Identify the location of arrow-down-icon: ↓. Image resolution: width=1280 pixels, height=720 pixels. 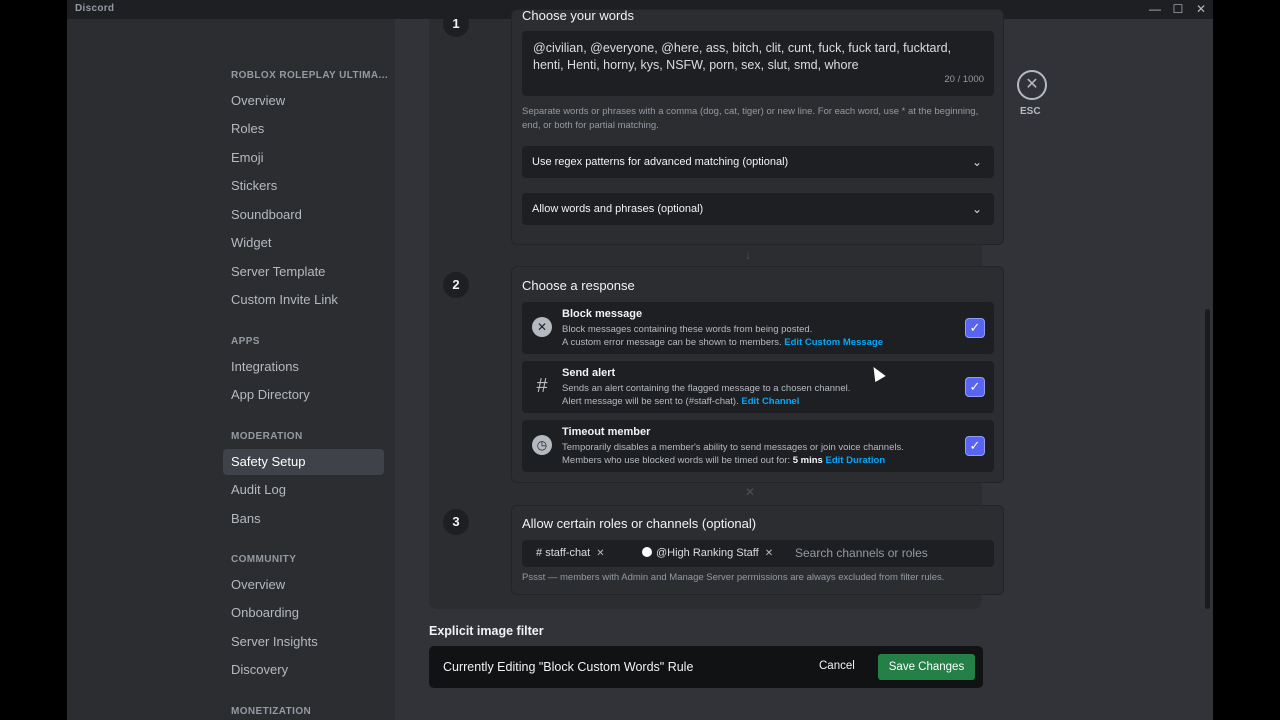
(748, 255).